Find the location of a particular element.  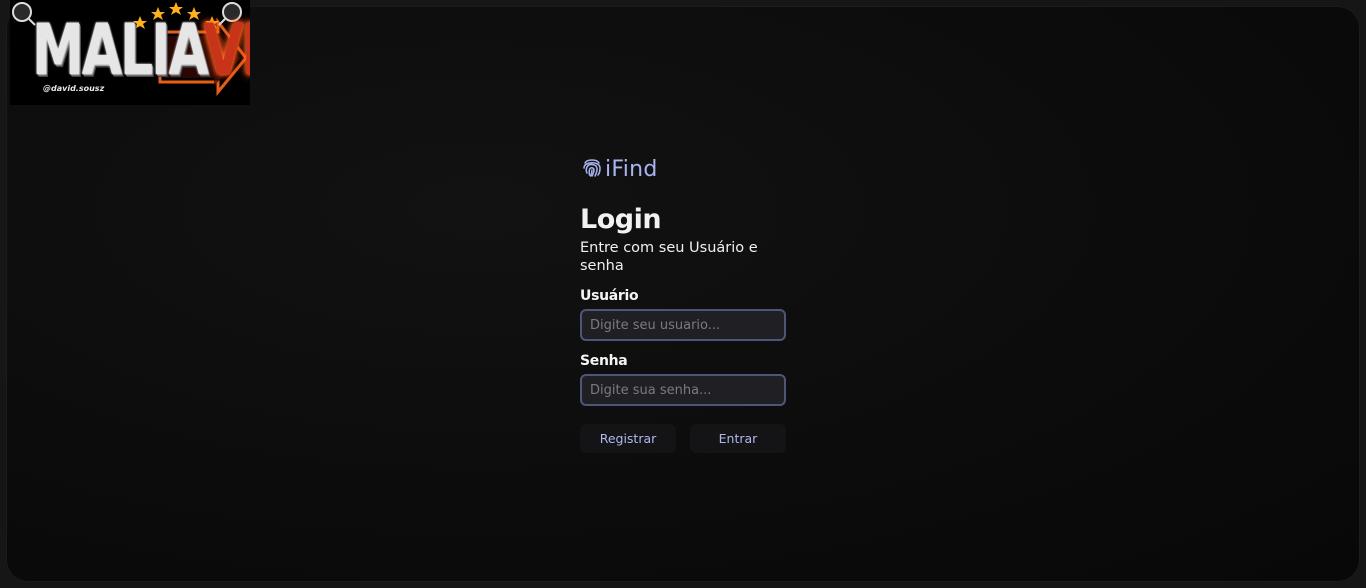

form-actions: Registrar Entrar is located at coordinates (683, 438).